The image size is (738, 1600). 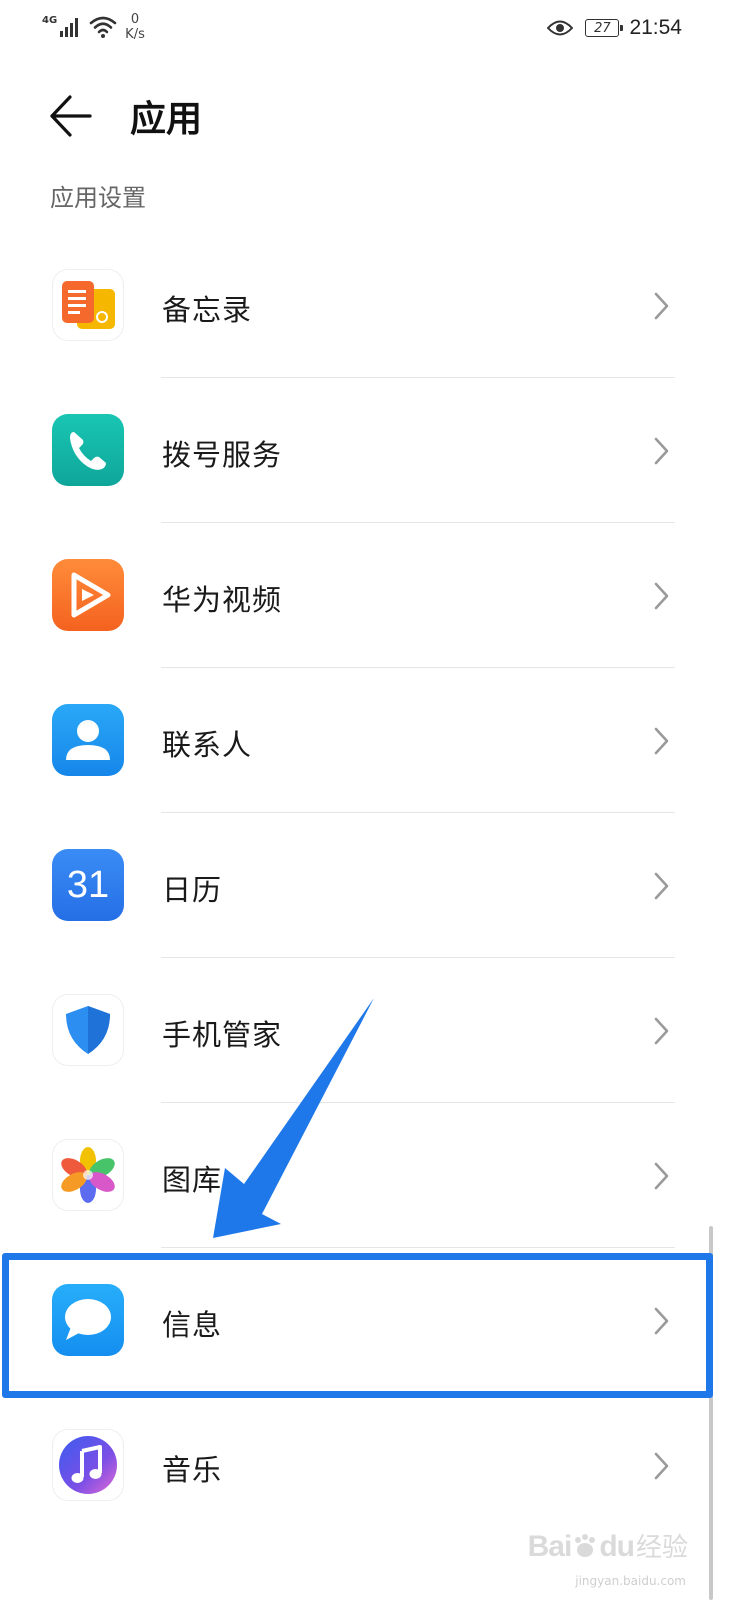 What do you see at coordinates (550, 1546) in the screenshot?
I see `watermark-brand: Bai` at bounding box center [550, 1546].